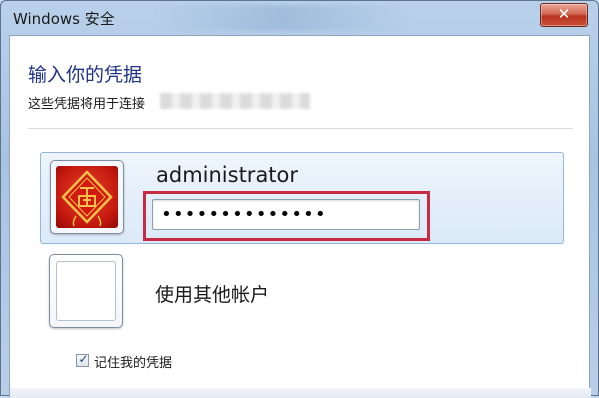  I want to click on window-title: Windows 安全, so click(64, 19).